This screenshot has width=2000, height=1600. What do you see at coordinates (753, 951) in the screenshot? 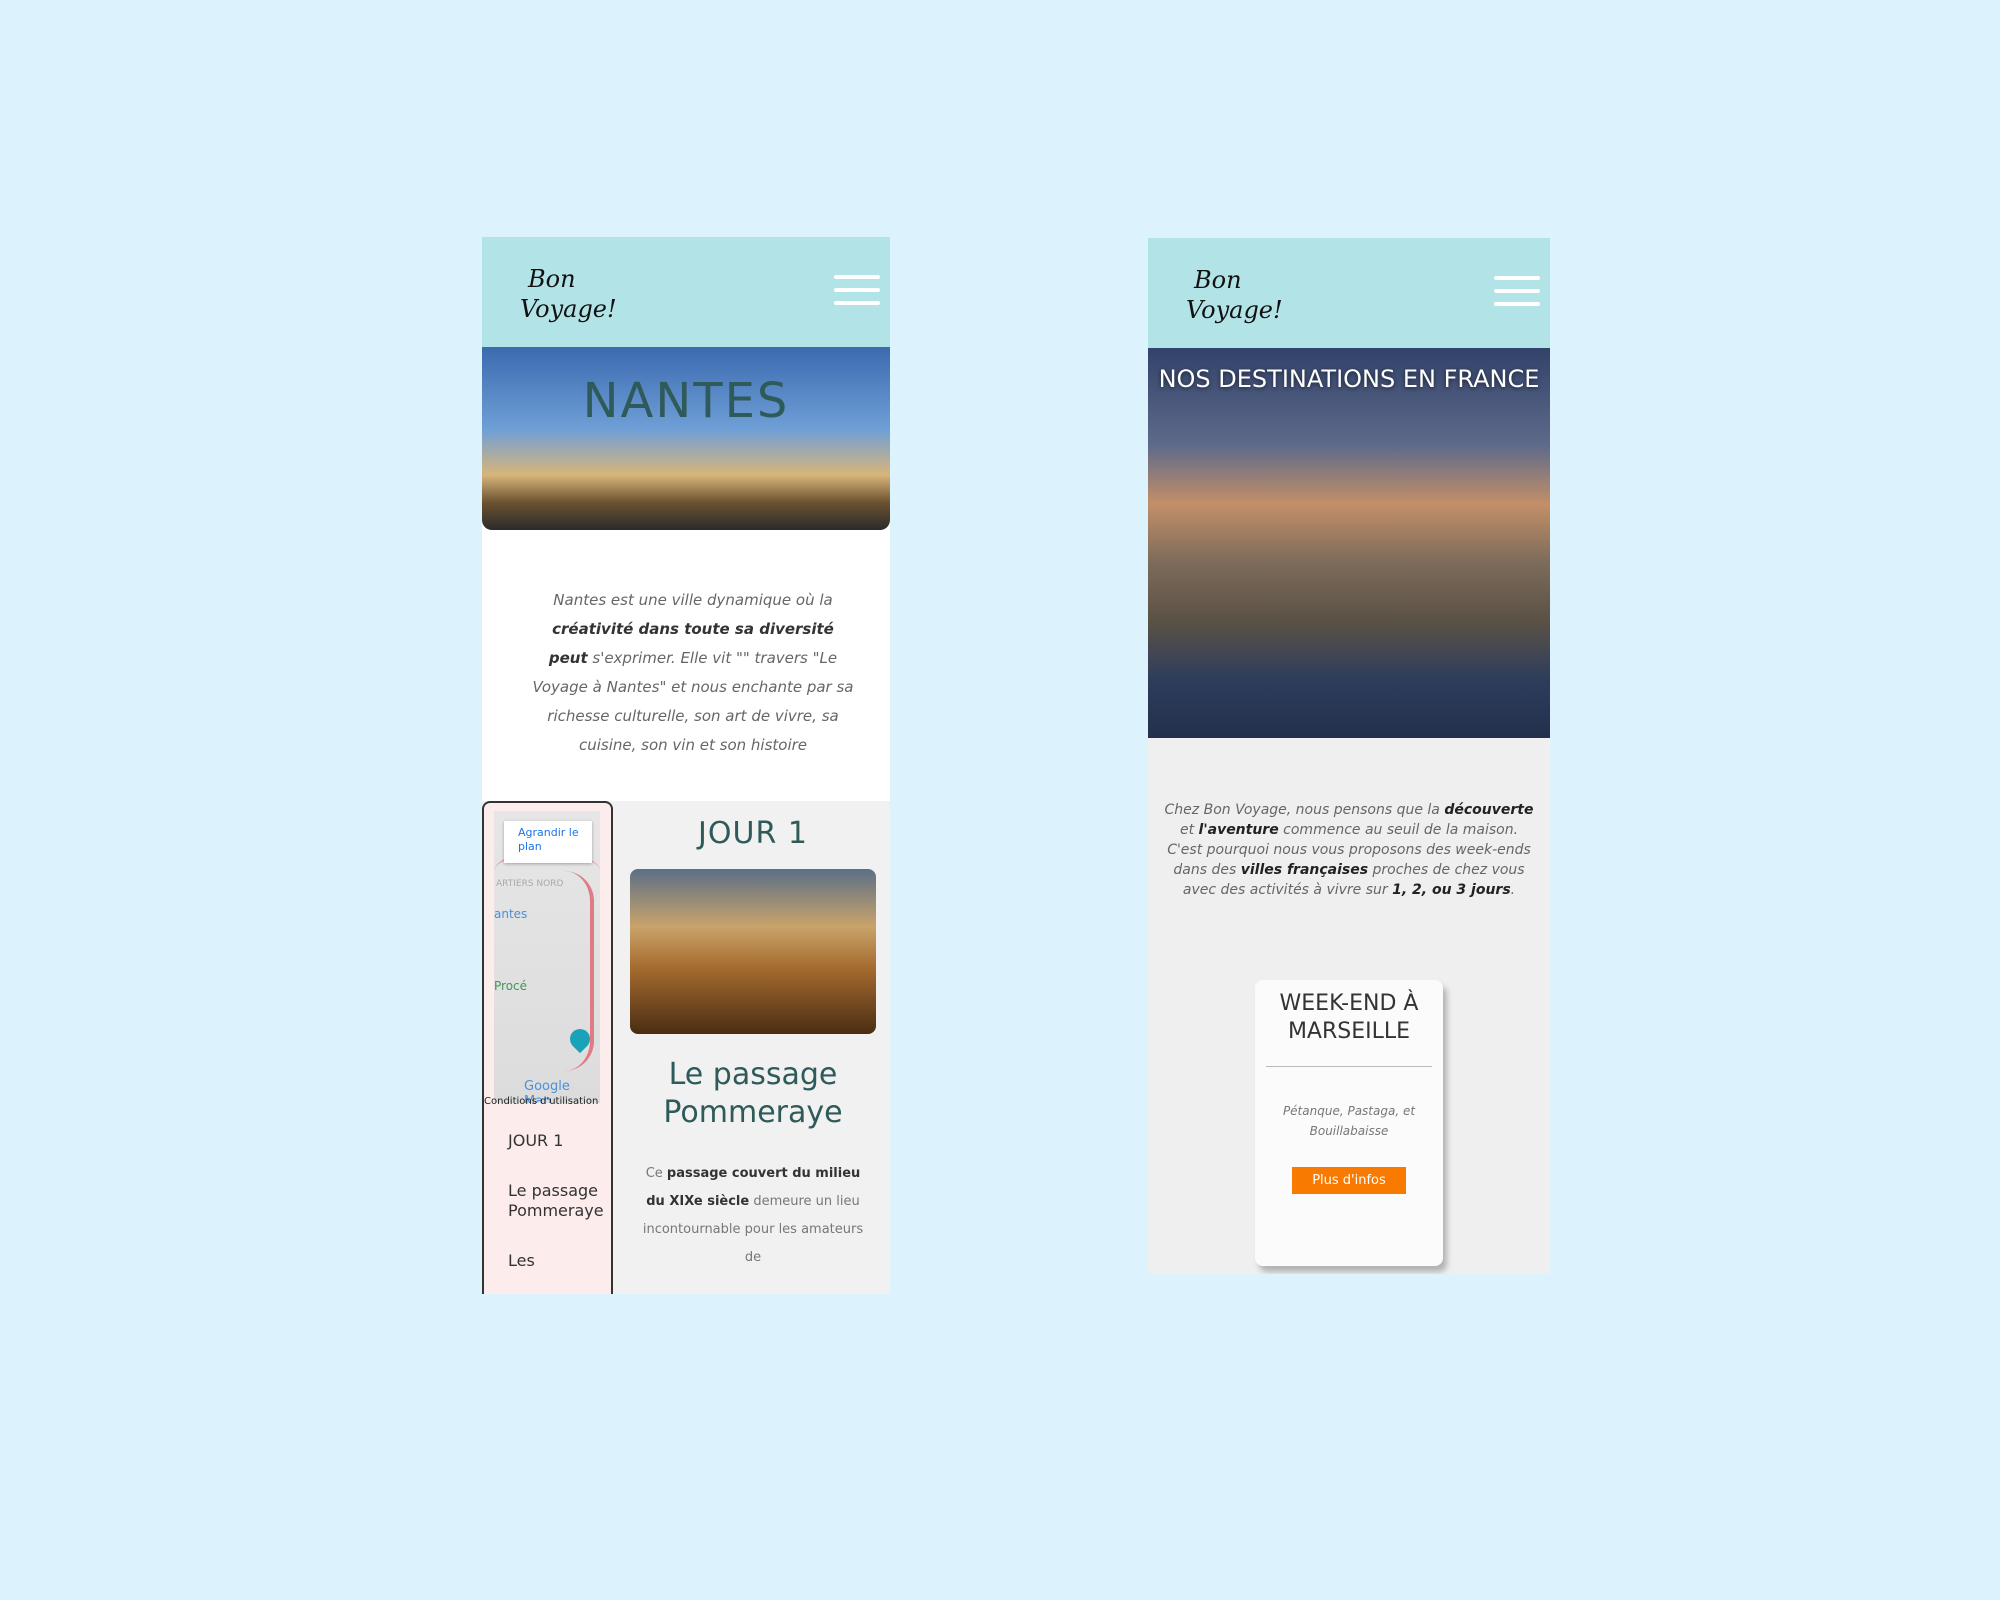
I see `passage-pommeraye-image` at bounding box center [753, 951].